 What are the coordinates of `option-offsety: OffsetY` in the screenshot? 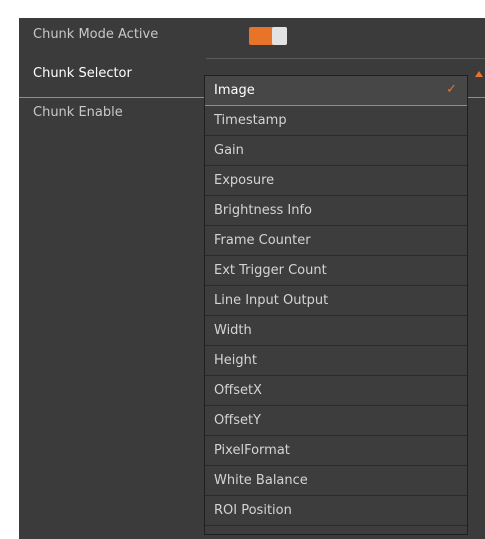 It's located at (336, 421).